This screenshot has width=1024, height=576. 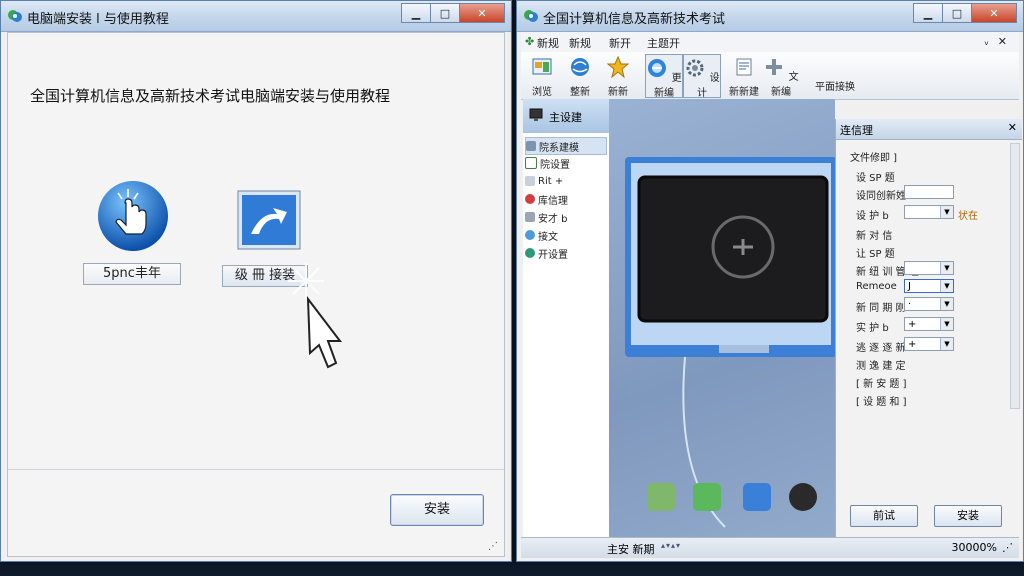 What do you see at coordinates (872, 216) in the screenshot?
I see `prop-label: 设 护 b` at bounding box center [872, 216].